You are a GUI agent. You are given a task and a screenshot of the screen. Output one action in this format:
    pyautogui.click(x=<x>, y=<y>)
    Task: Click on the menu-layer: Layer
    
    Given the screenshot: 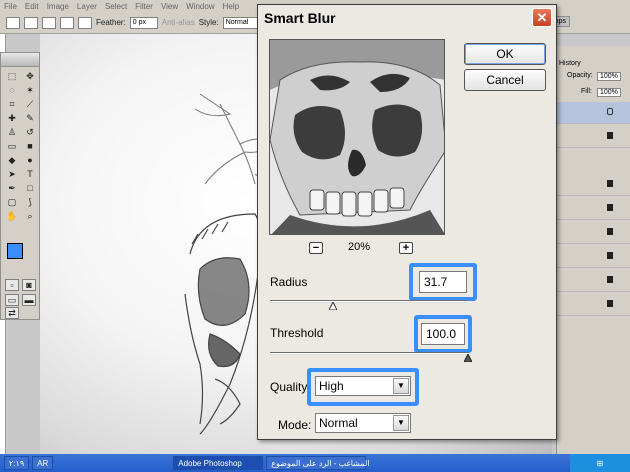 What is the action you would take?
    pyautogui.click(x=87, y=6)
    